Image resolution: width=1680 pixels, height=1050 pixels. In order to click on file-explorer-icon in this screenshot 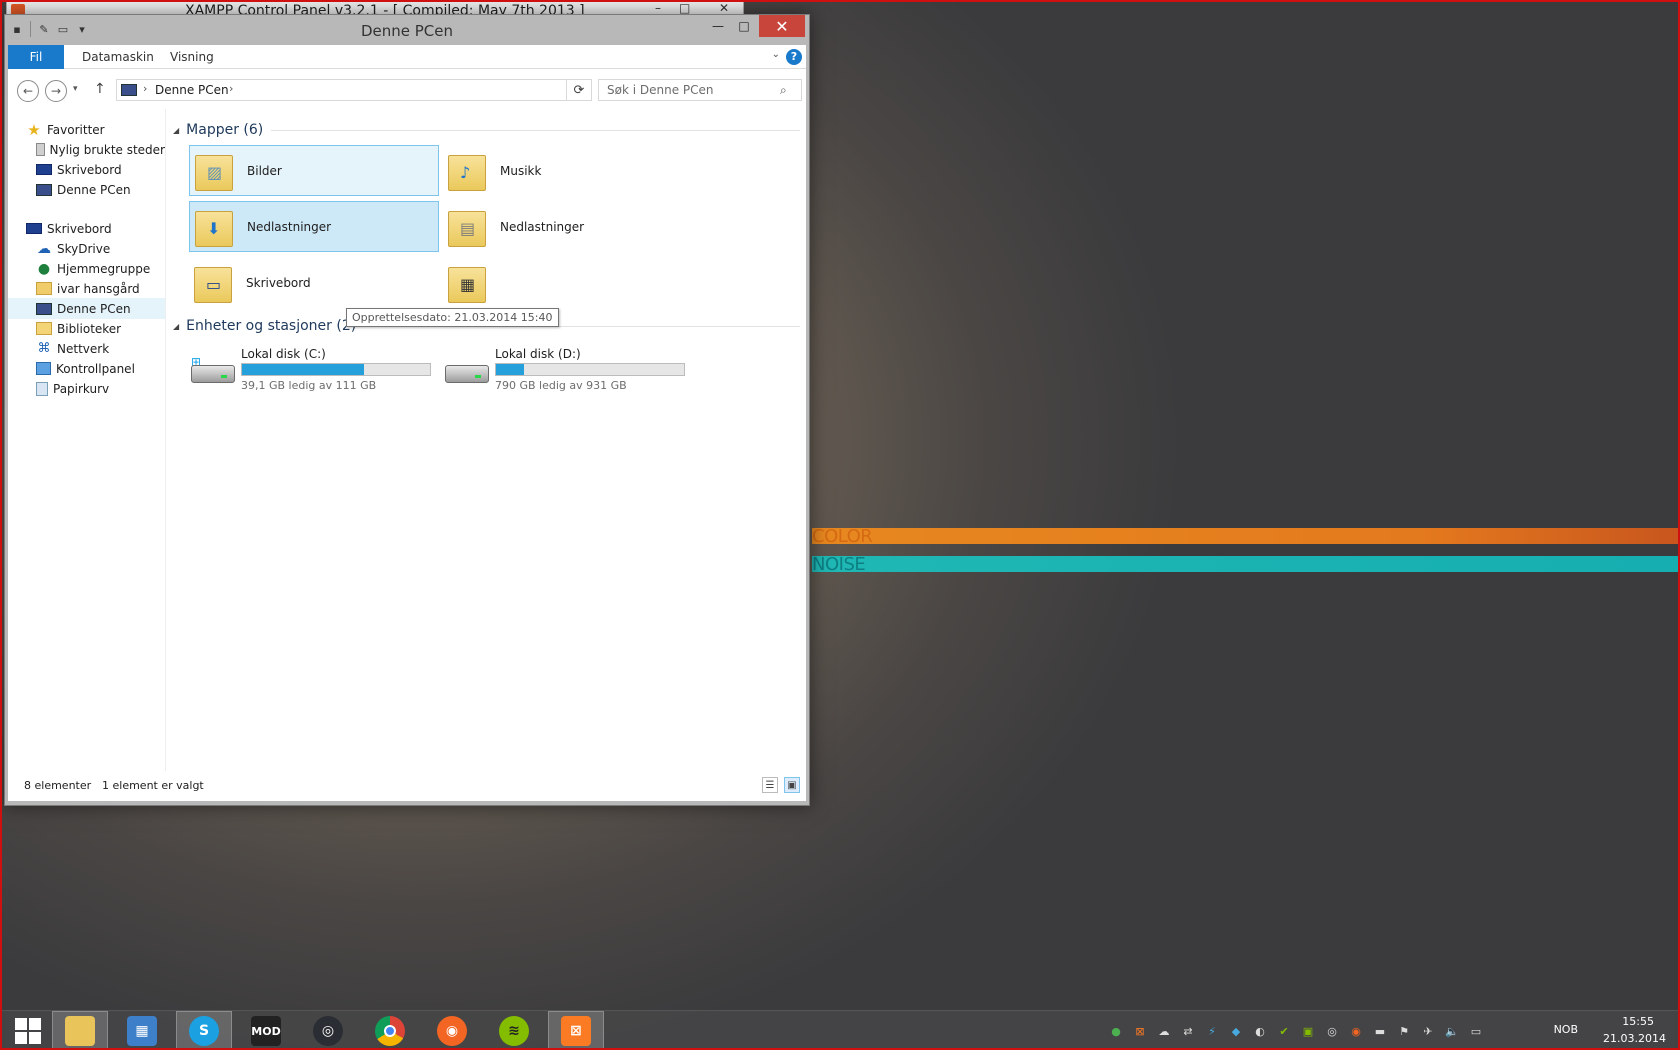, I will do `click(80, 1031)`.